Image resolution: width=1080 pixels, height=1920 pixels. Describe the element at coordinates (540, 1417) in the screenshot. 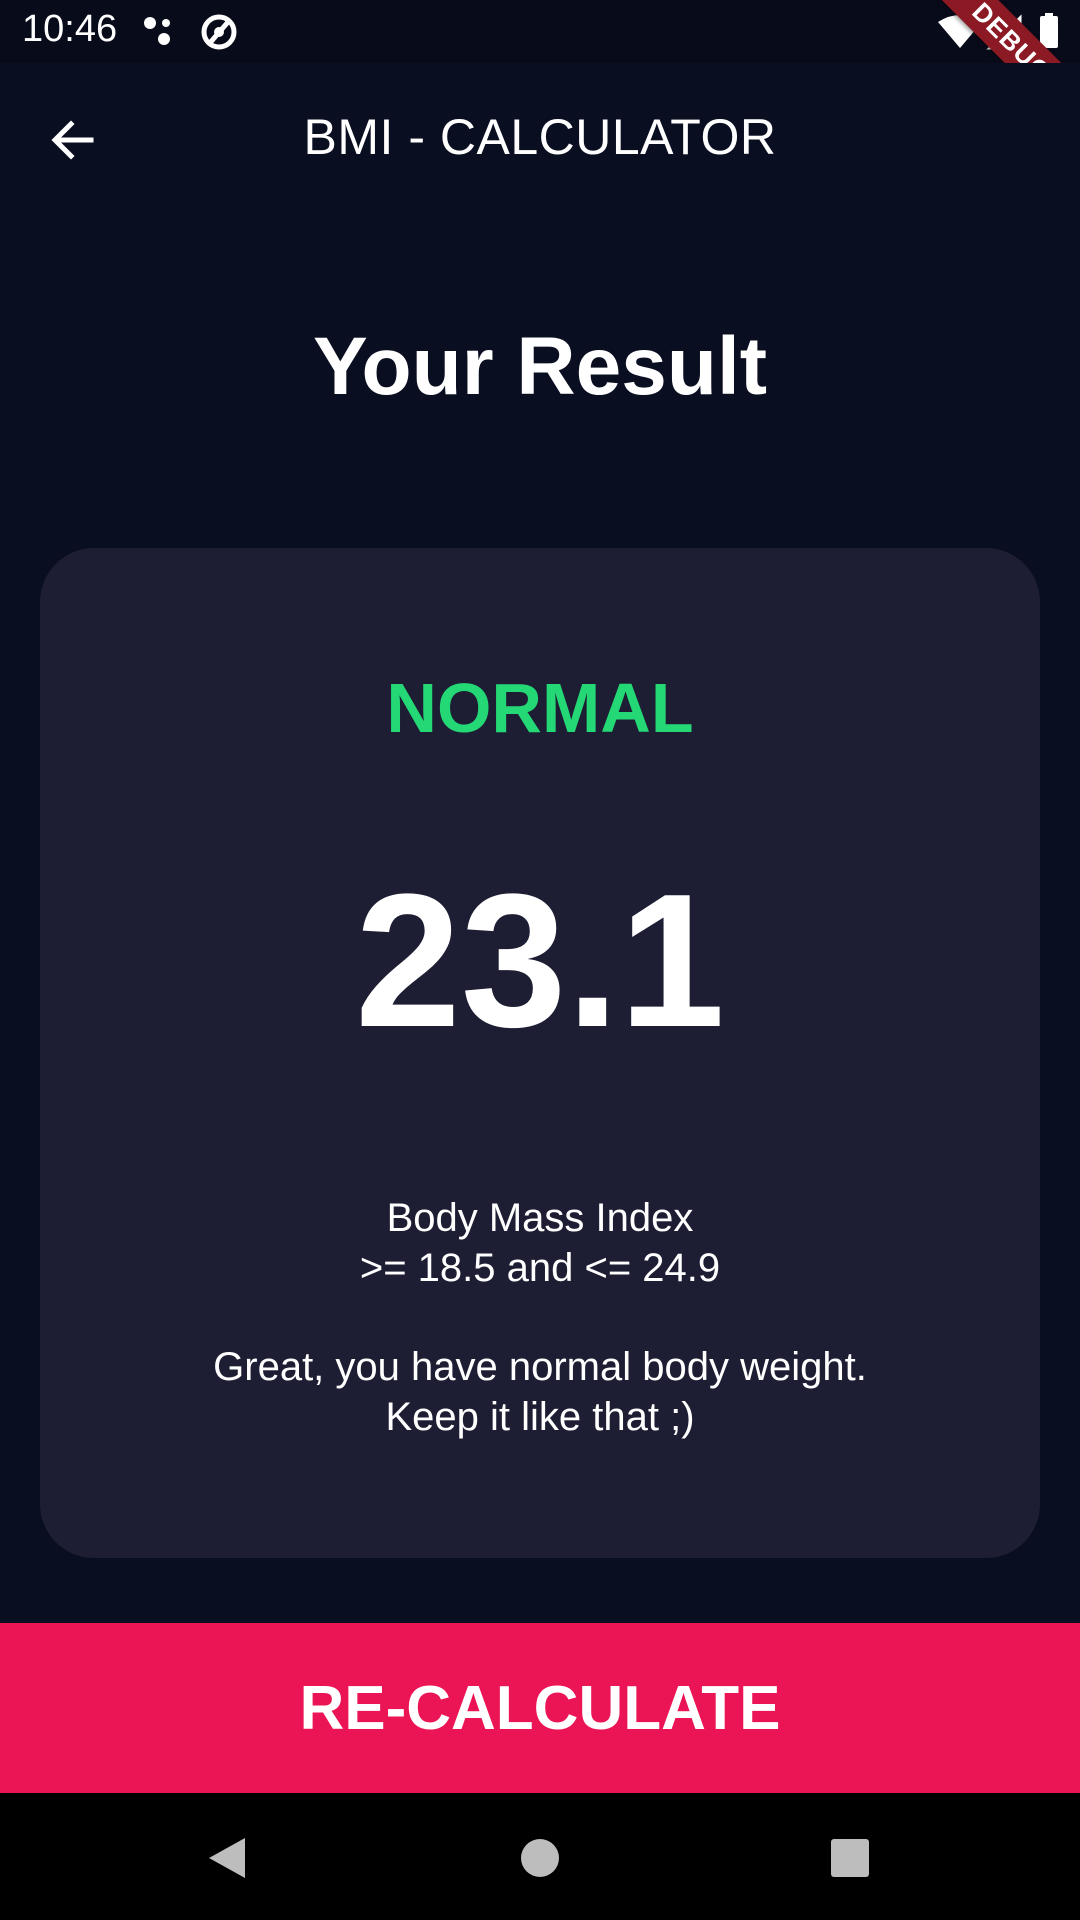

I see `advice-line-2: Keep it like that ;)` at that location.